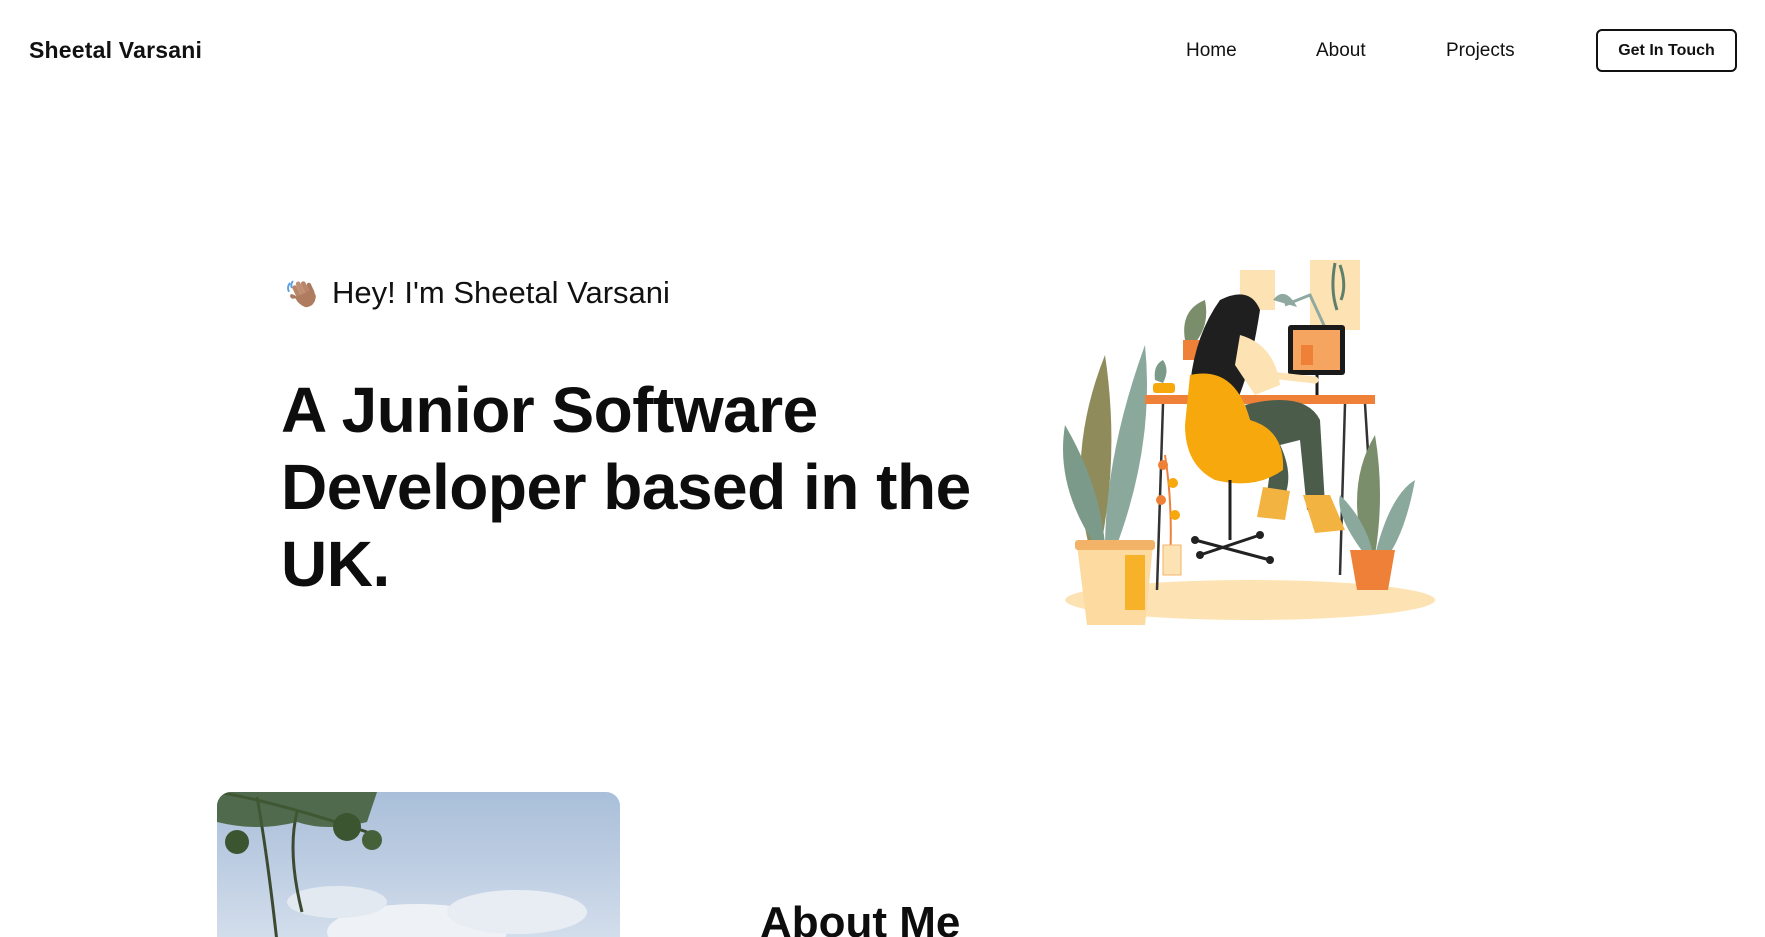  Describe the element at coordinates (501, 292) in the screenshot. I see `greeting-text: Hey! I'm Sheetal Varsani` at that location.